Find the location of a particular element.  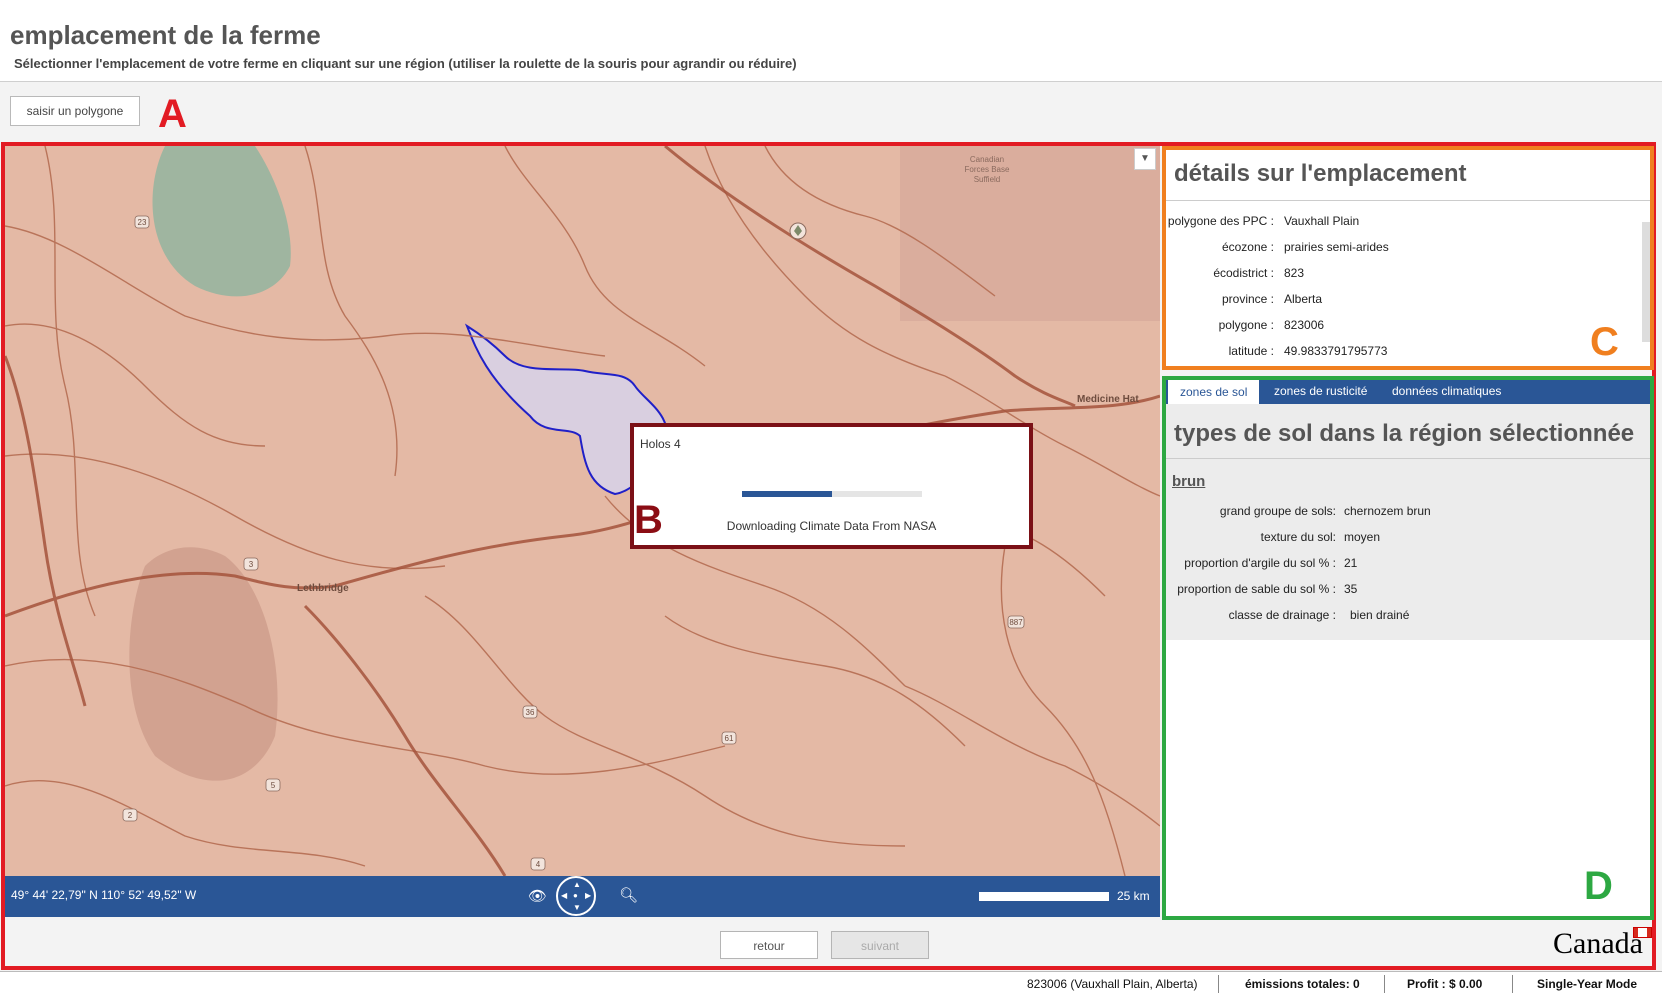

soil-label: grand groupe de sols: is located at coordinates (1277, 511).